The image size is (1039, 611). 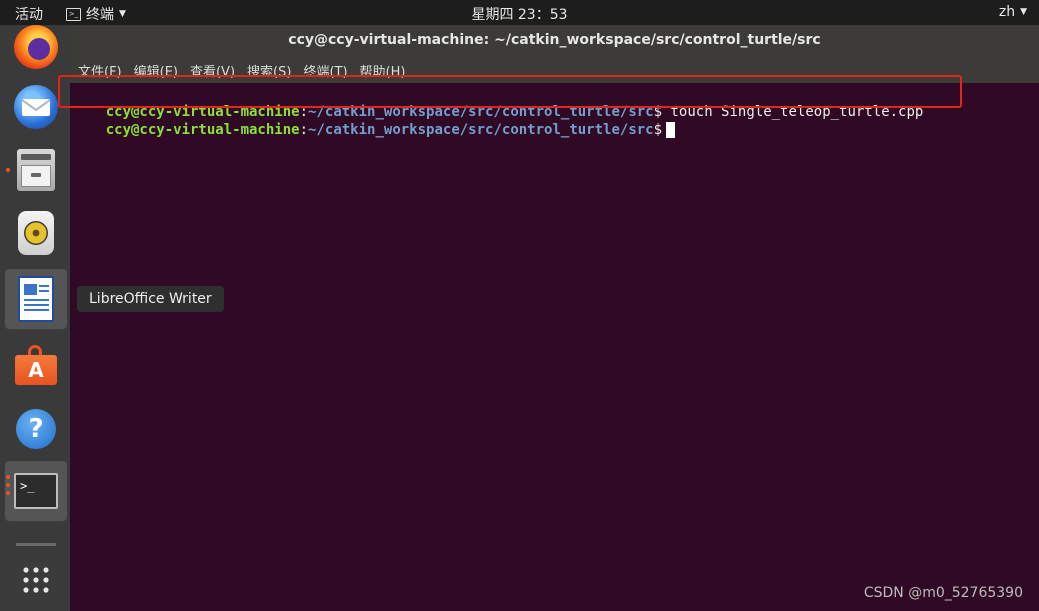 I want to click on dock-item-files, so click(x=36, y=170).